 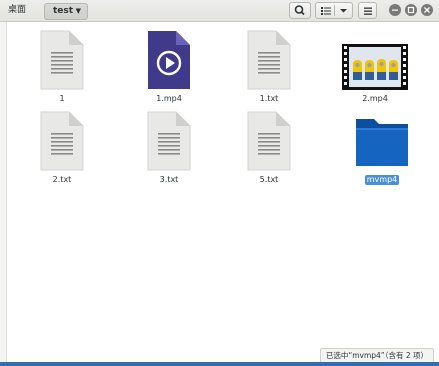 What do you see at coordinates (3, 192) in the screenshot?
I see `sidebar-edge` at bounding box center [3, 192].